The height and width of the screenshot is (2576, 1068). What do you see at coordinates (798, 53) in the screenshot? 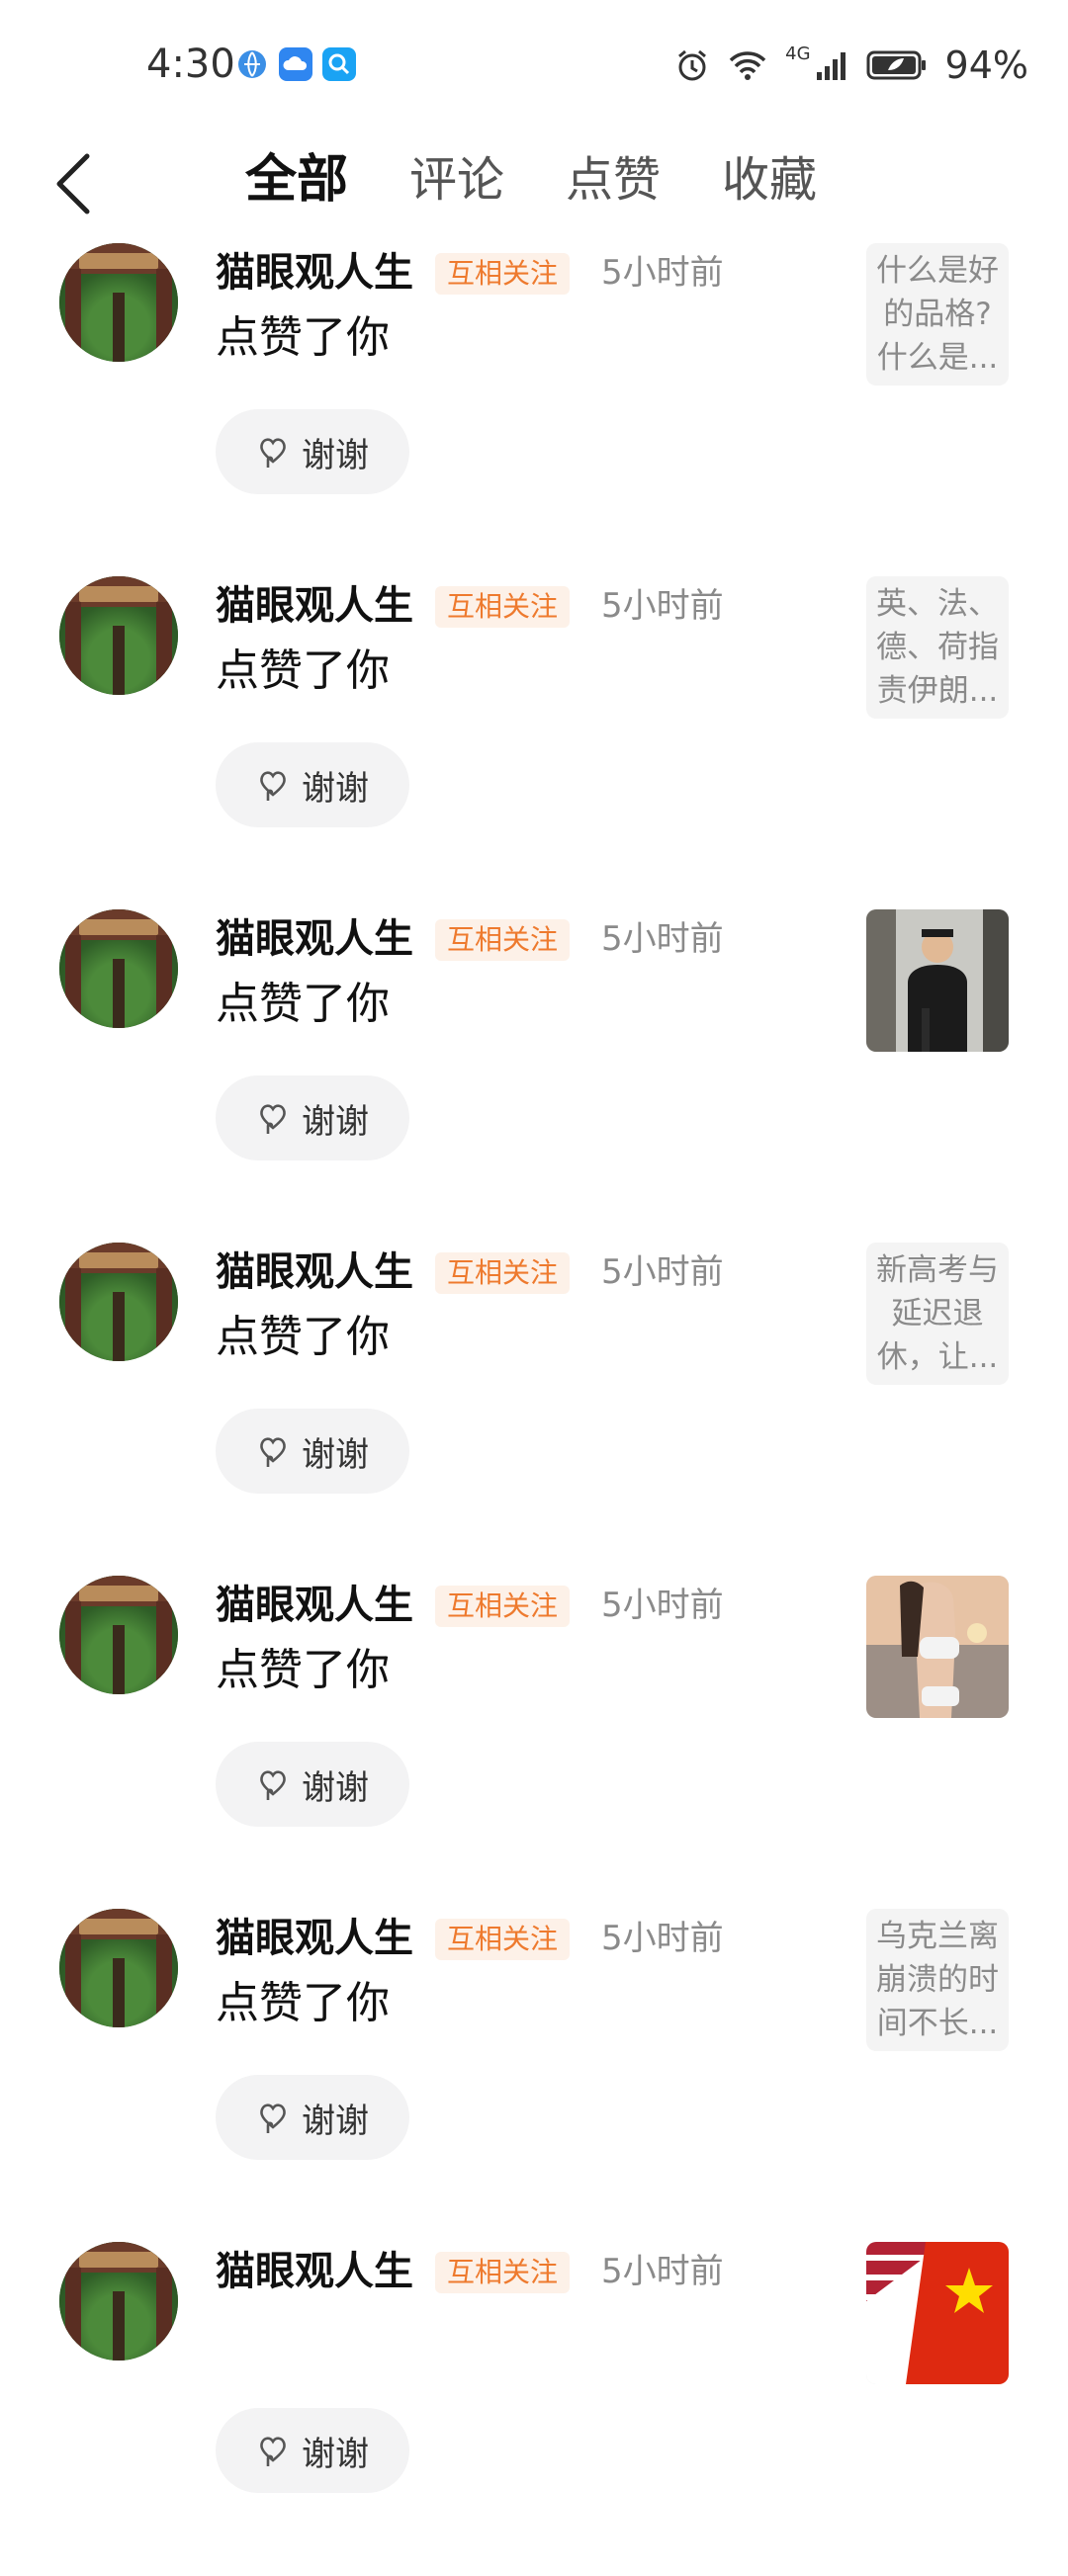
I see `network-label: 4G` at bounding box center [798, 53].